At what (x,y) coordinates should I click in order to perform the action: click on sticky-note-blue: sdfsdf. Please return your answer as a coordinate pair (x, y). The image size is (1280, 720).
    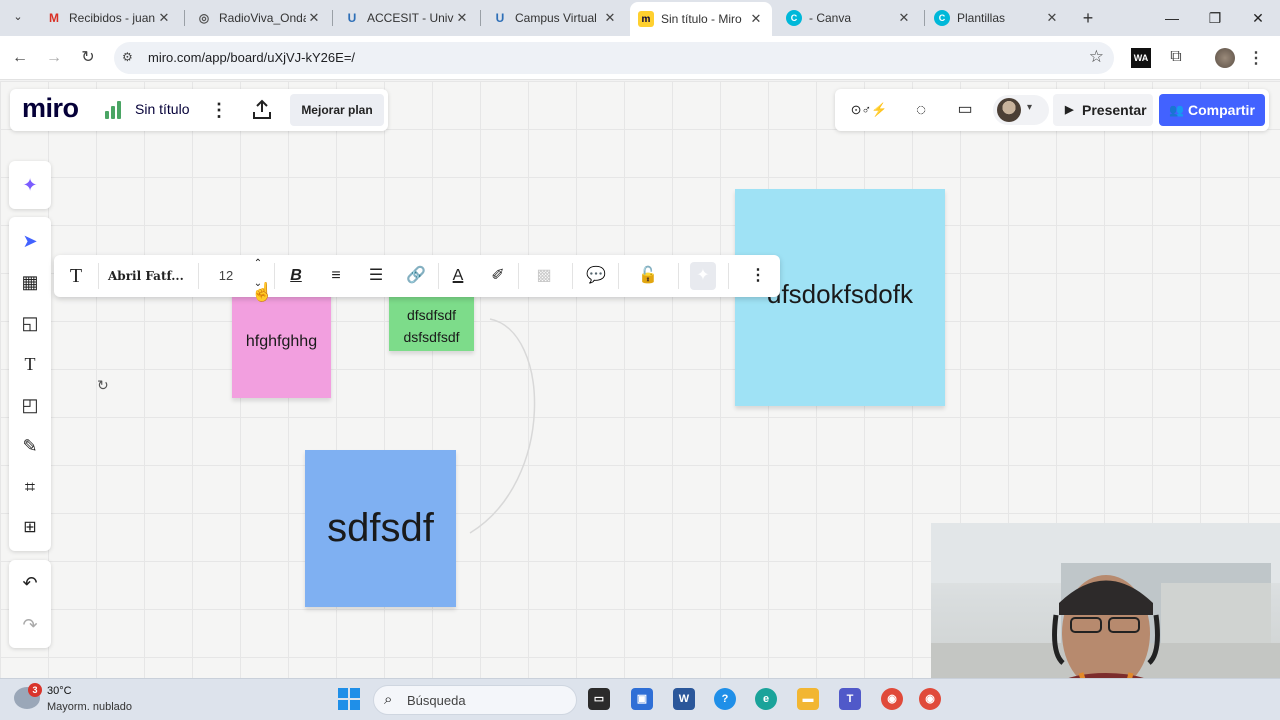
    Looking at the image, I should click on (380, 528).